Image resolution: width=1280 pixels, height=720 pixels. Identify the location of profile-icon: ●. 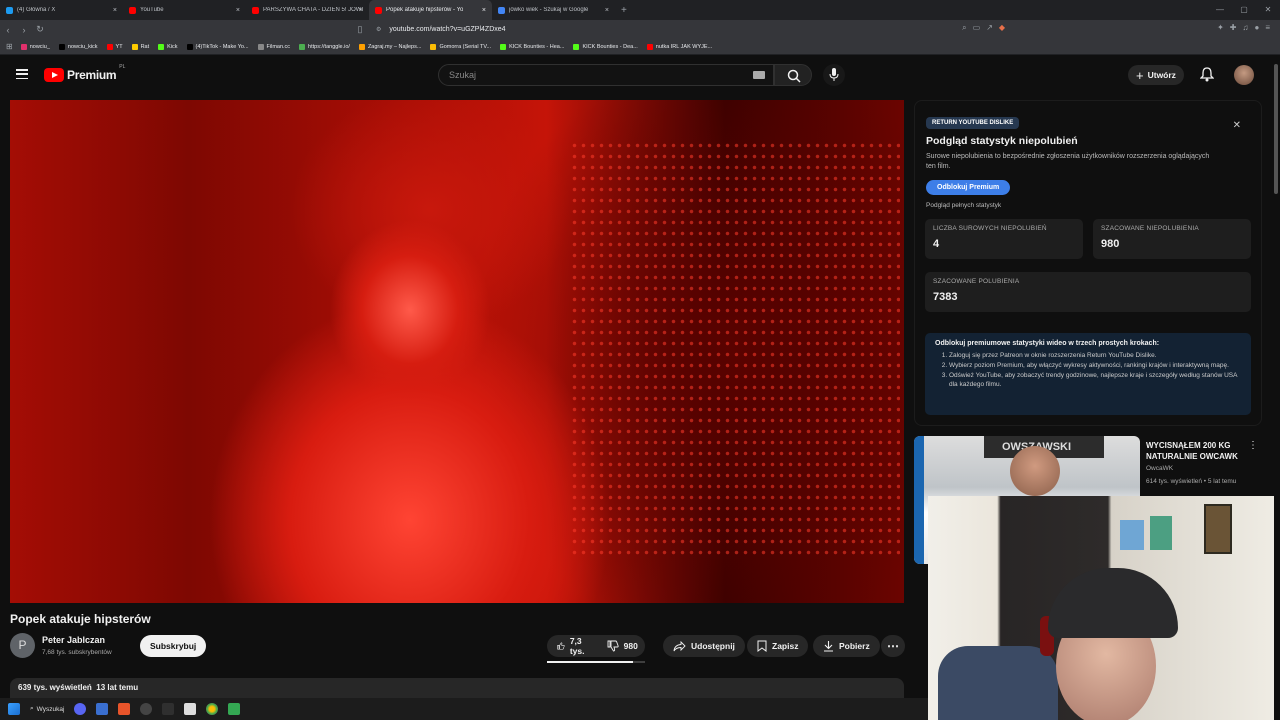
(1256, 28).